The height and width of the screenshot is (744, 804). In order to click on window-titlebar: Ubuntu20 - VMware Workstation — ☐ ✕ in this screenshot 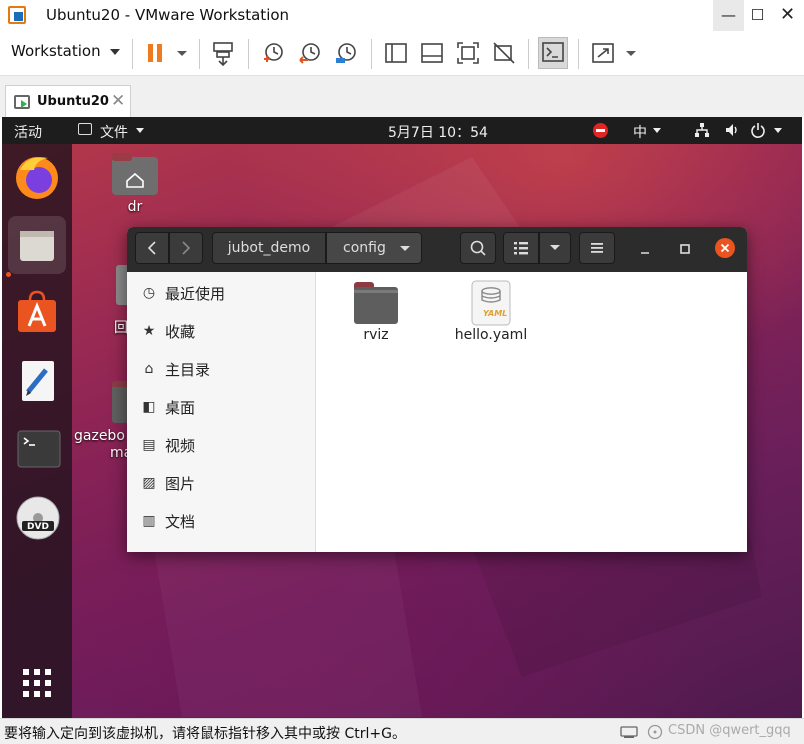, I will do `click(402, 15)`.